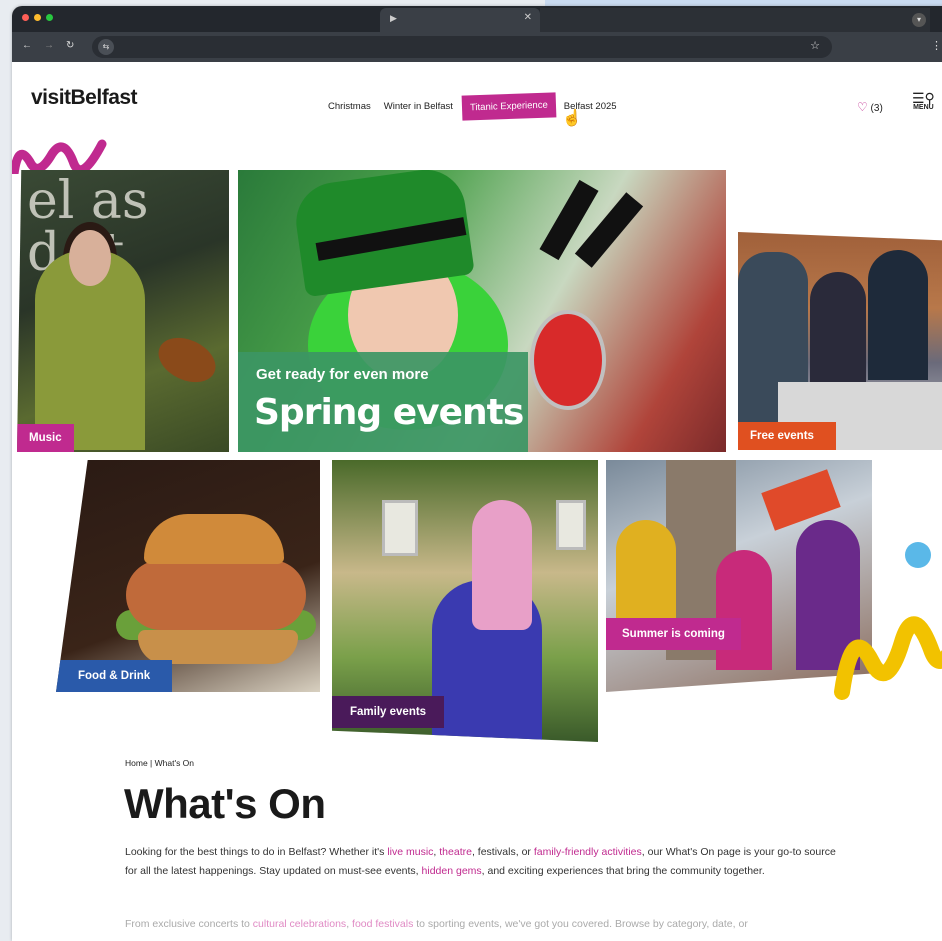  What do you see at coordinates (876, 108) in the screenshot?
I see `favourites-count: (3)` at bounding box center [876, 108].